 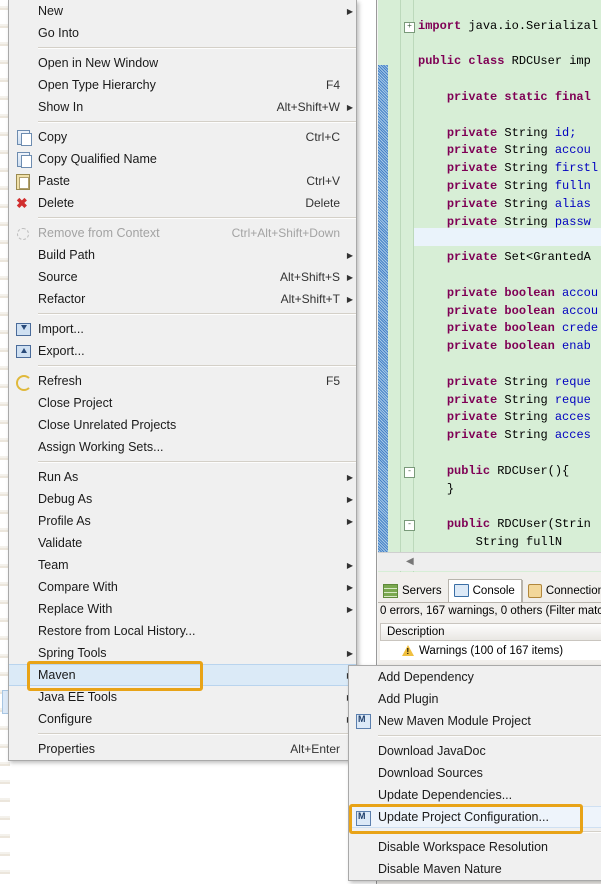 I want to click on menu-item-close-unrelated-projects: Close Unrelated Projects, so click(x=182, y=425).